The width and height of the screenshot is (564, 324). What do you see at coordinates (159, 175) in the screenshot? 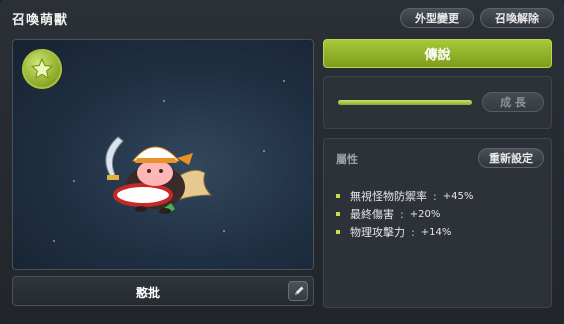
I see `pet-sprite` at bounding box center [159, 175].